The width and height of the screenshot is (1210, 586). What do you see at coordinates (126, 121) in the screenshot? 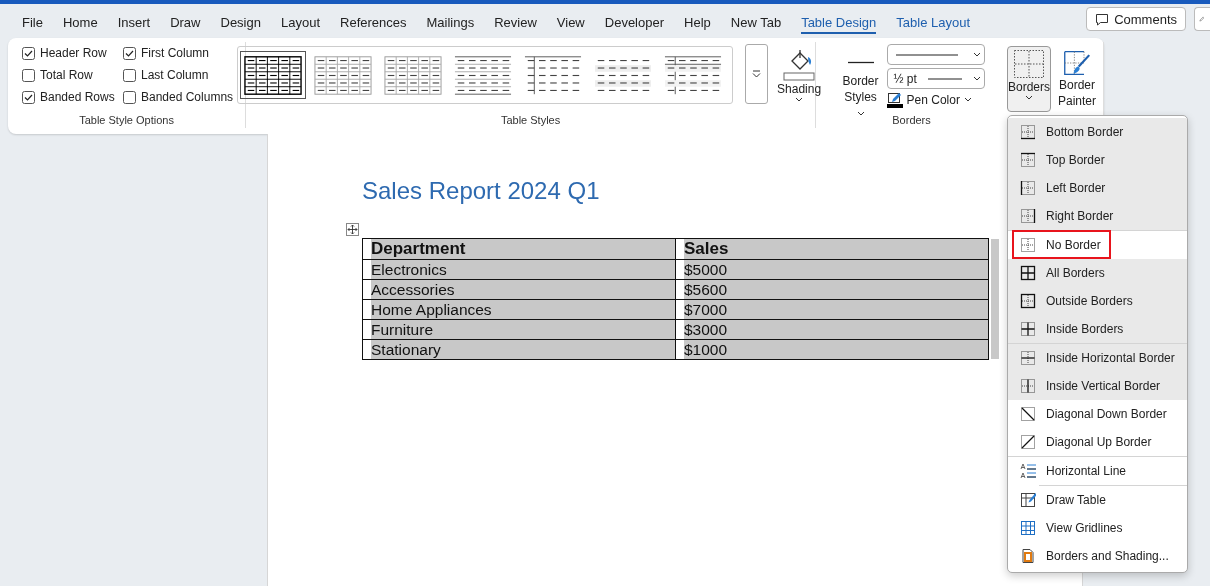
I see `group-label: Table Style Options` at bounding box center [126, 121].